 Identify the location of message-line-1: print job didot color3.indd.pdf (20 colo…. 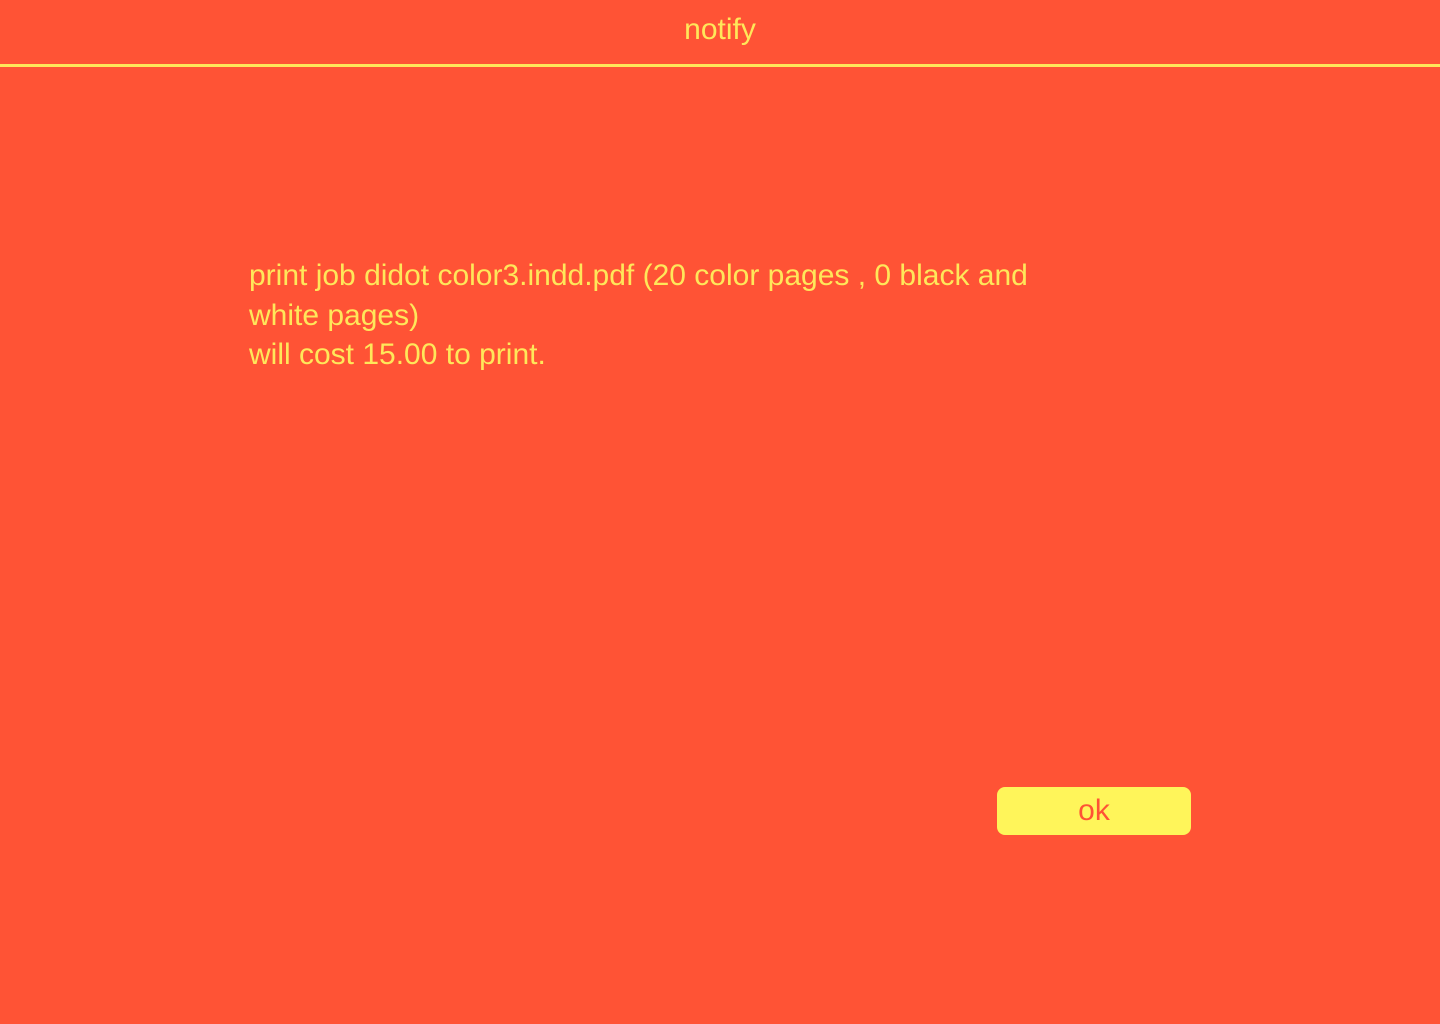
(638, 275).